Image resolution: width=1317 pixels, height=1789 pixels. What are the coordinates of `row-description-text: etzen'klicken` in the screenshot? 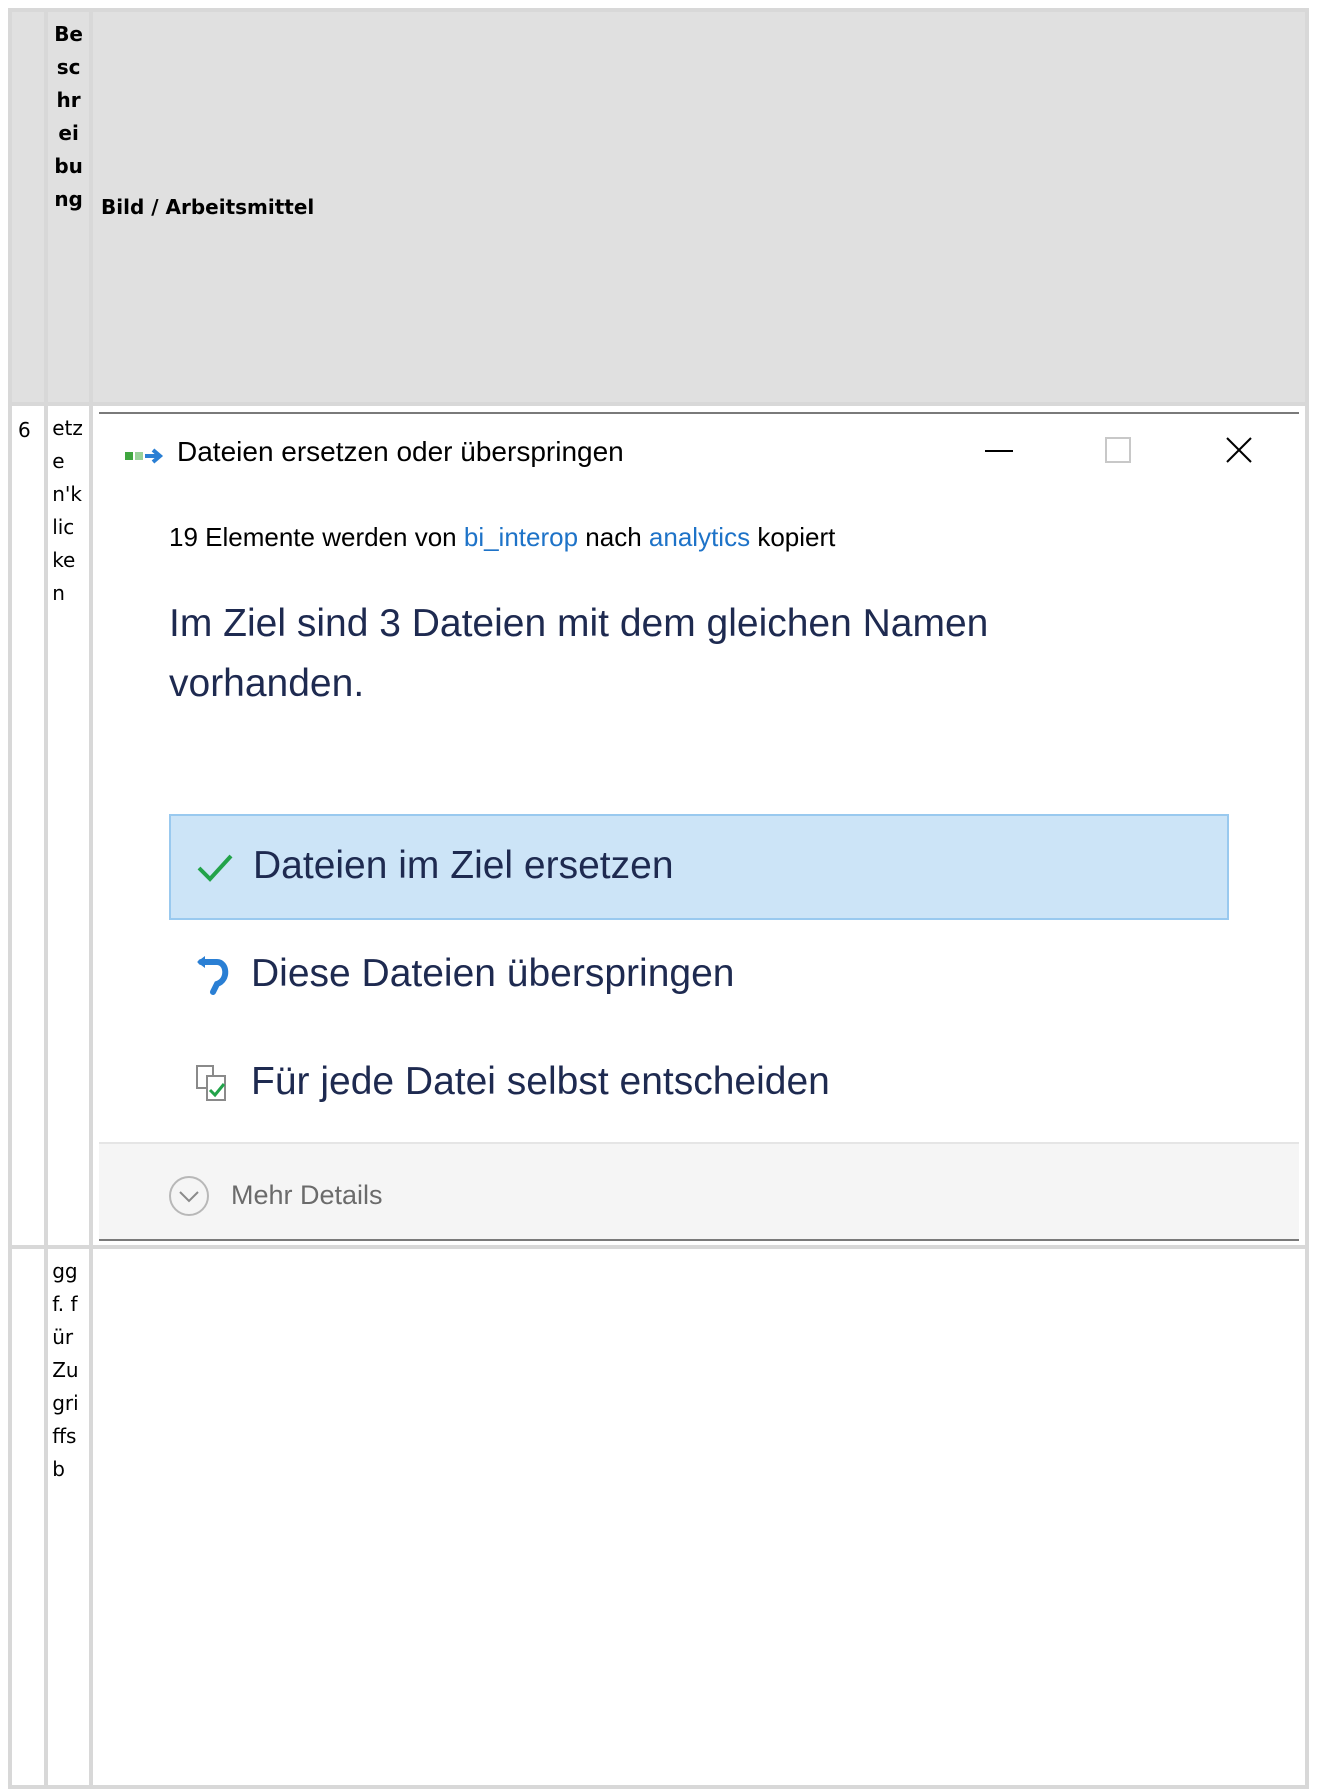 It's located at (67, 510).